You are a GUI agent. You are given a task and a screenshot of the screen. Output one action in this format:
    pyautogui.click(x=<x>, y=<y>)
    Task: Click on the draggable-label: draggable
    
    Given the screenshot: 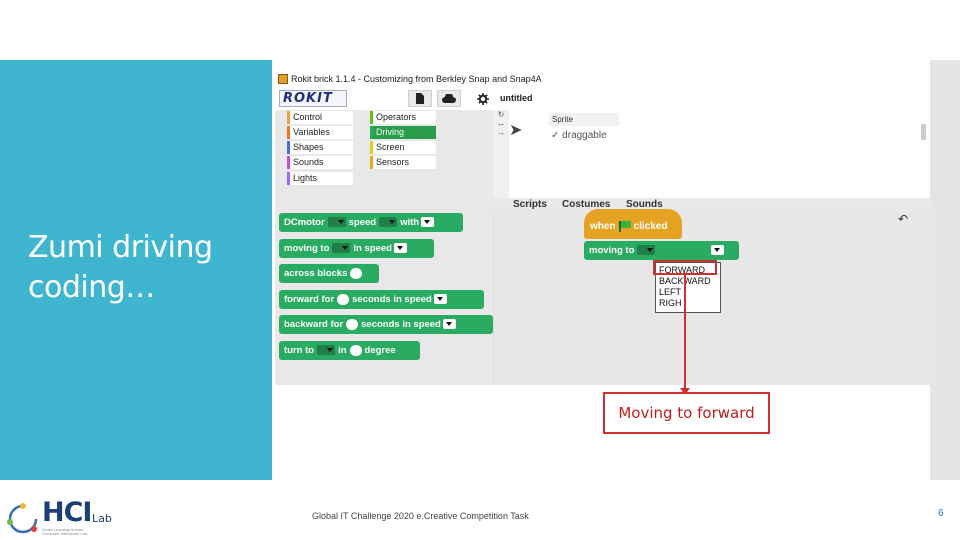 What is the action you would take?
    pyautogui.click(x=584, y=135)
    